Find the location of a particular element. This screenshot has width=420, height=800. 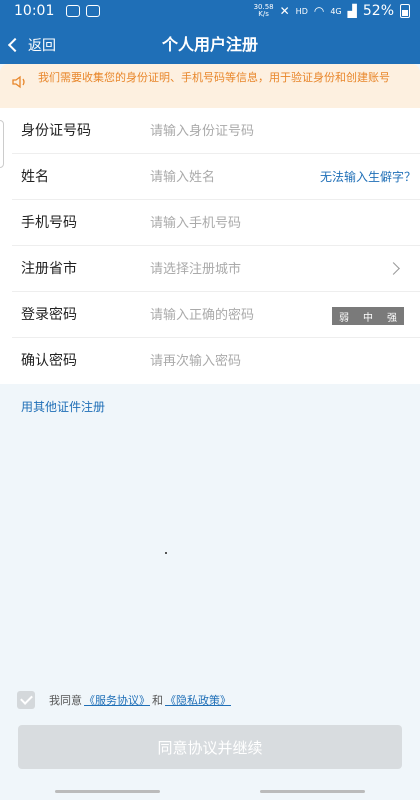

back-button: 返回 is located at coordinates (31, 45).